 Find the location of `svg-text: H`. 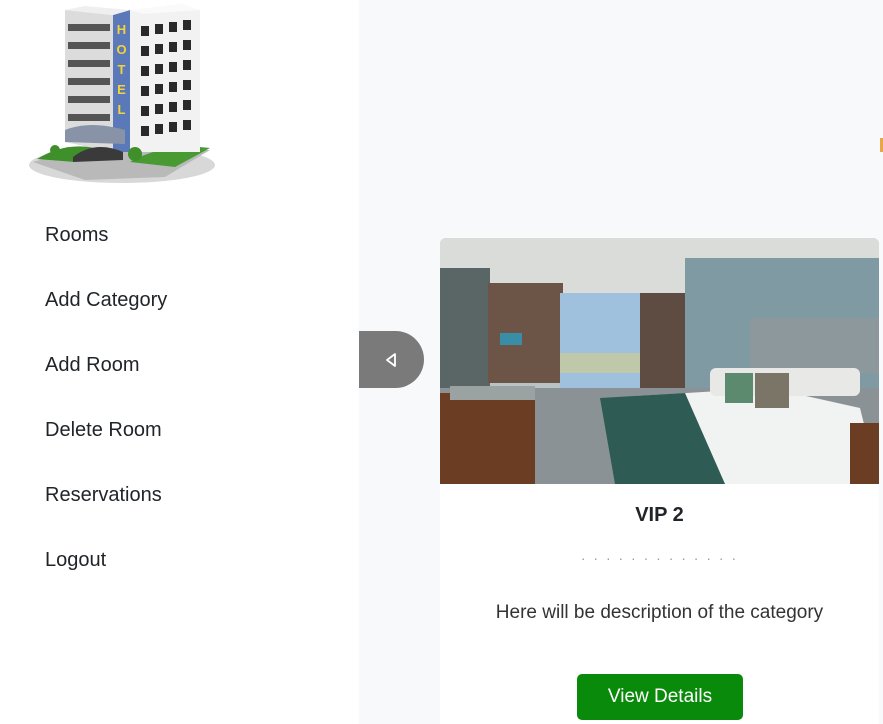

svg-text: H is located at coordinates (121, 29).